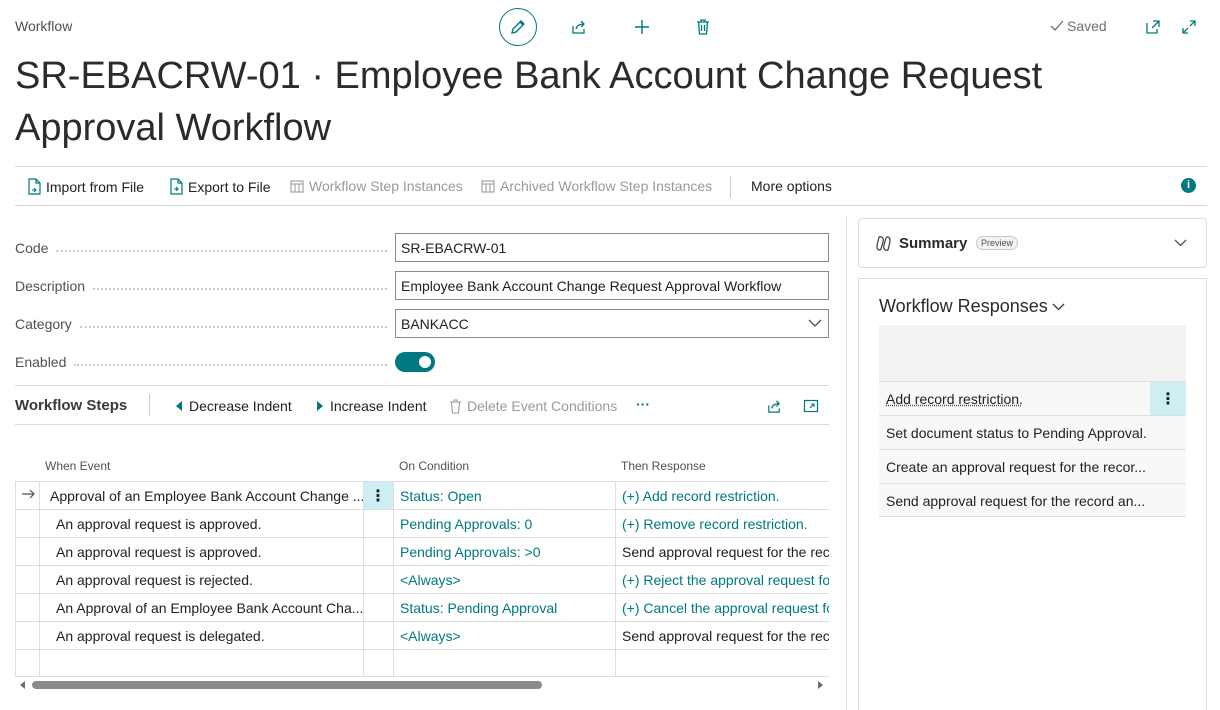  I want to click on workflow-responses-title: Workflow Responses, so click(972, 306).